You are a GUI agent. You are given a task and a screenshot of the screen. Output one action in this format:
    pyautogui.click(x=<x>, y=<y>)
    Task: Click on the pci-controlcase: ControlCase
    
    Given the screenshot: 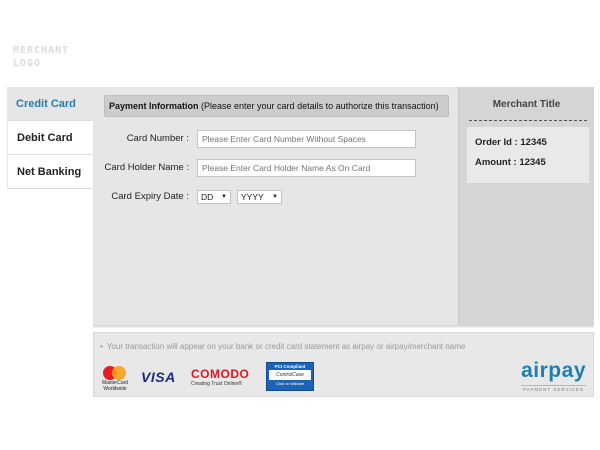 What is the action you would take?
    pyautogui.click(x=290, y=375)
    